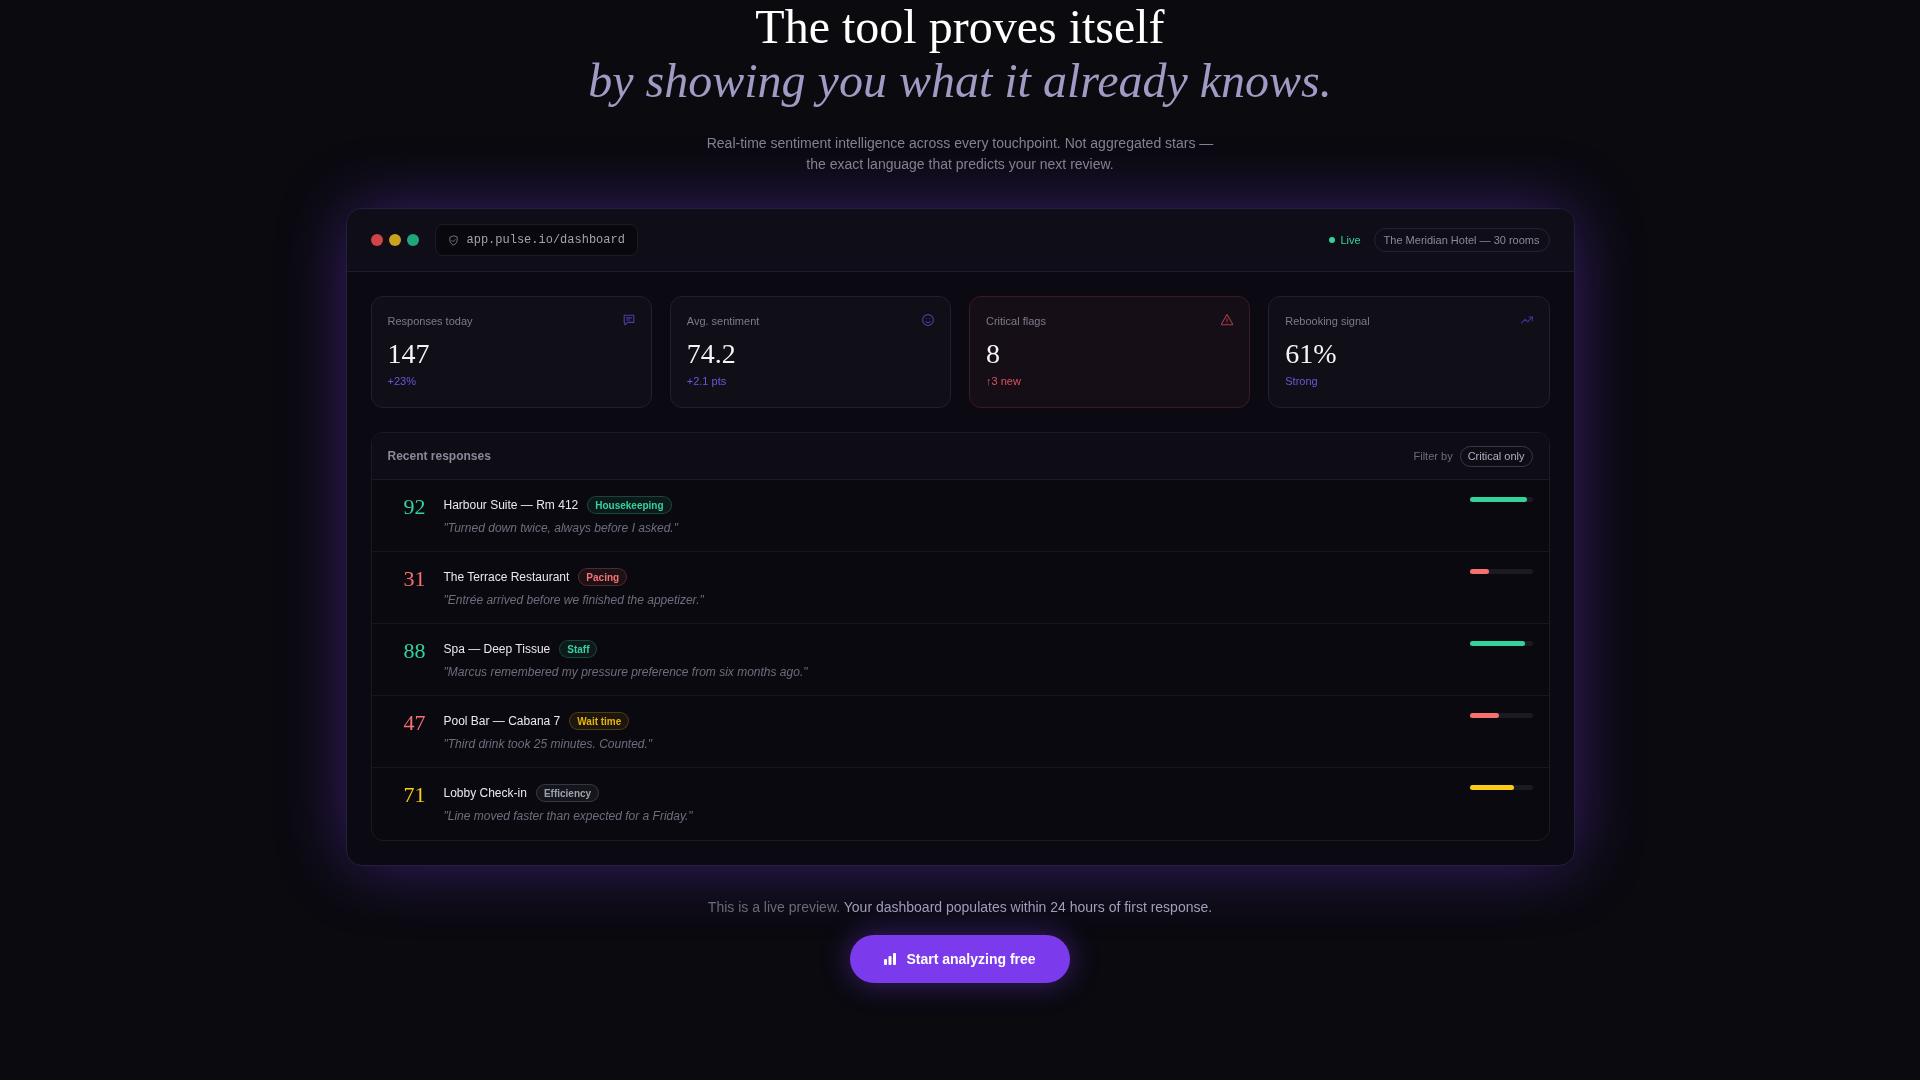  Describe the element at coordinates (536, 240) in the screenshot. I see `address-bar: app.pulse.io/dashboard` at that location.